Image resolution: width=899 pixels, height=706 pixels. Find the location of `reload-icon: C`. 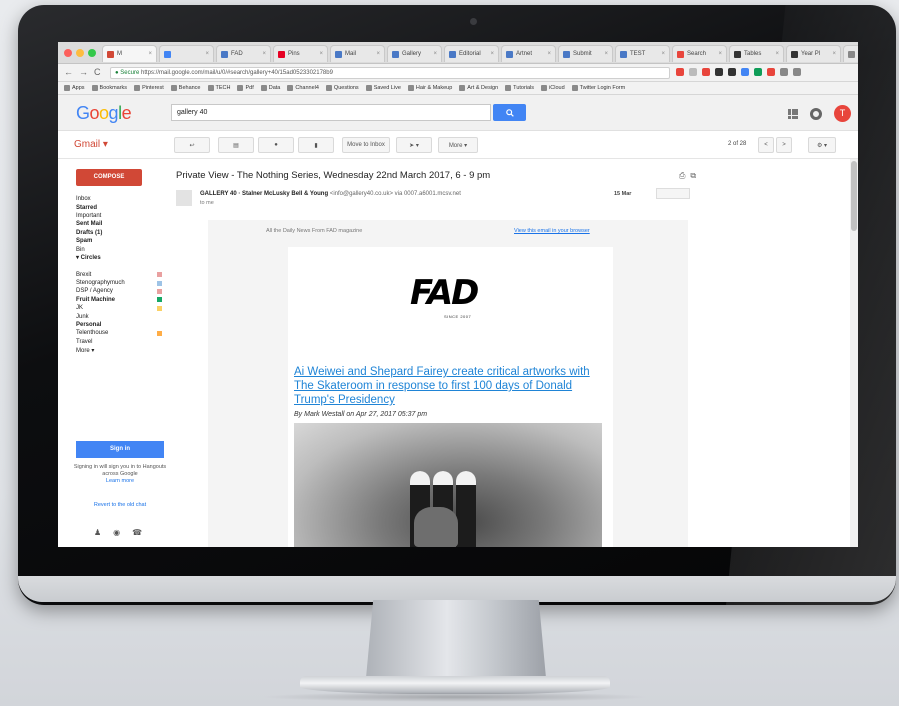

reload-icon: C is located at coordinates (97, 72).